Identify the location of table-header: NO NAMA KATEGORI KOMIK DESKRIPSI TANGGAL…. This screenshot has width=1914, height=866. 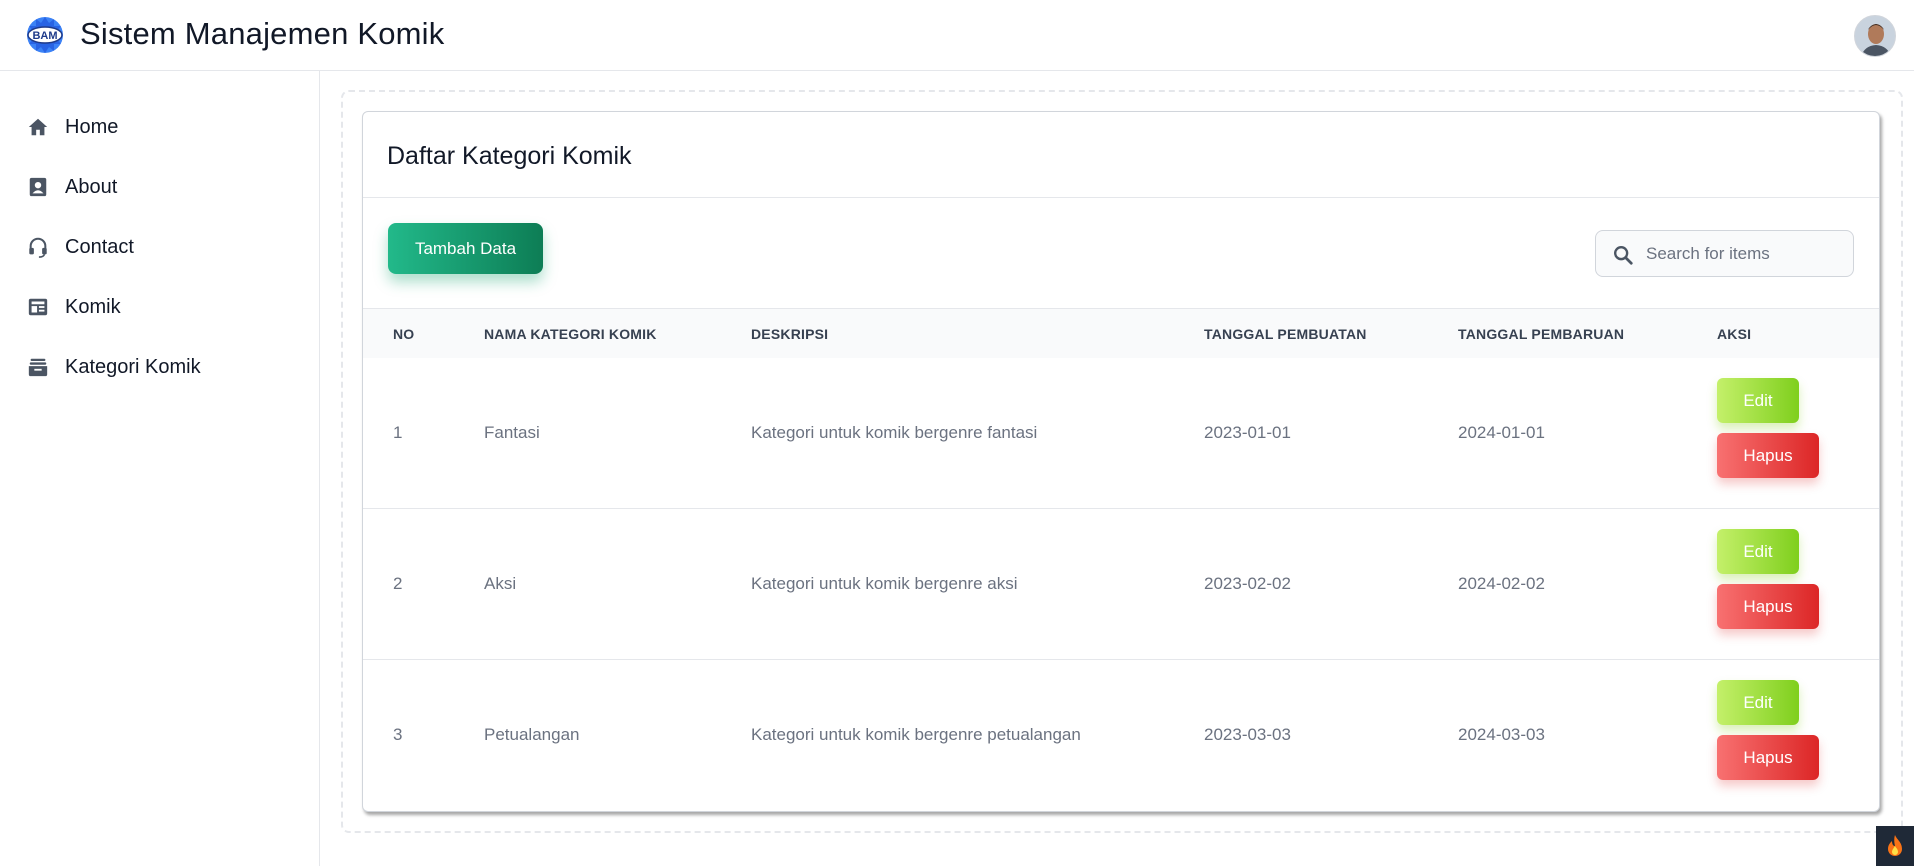
(1121, 333).